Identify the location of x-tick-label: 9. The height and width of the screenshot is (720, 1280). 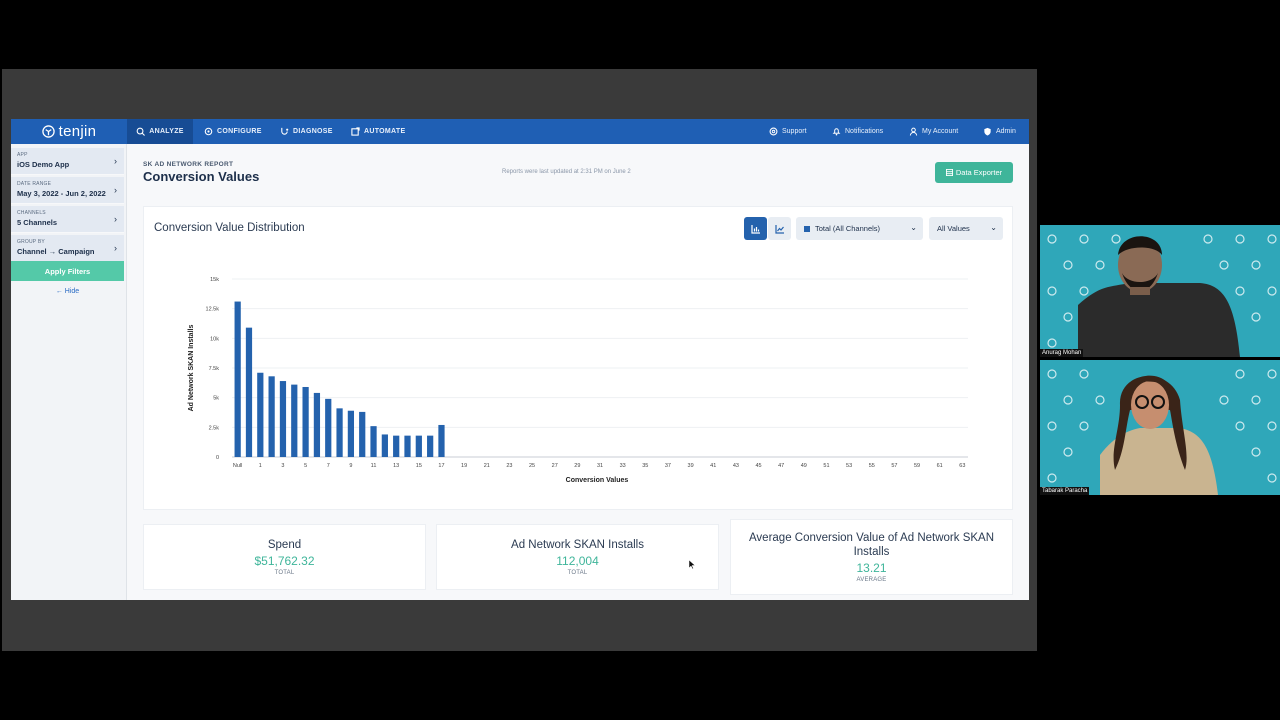
(350, 466).